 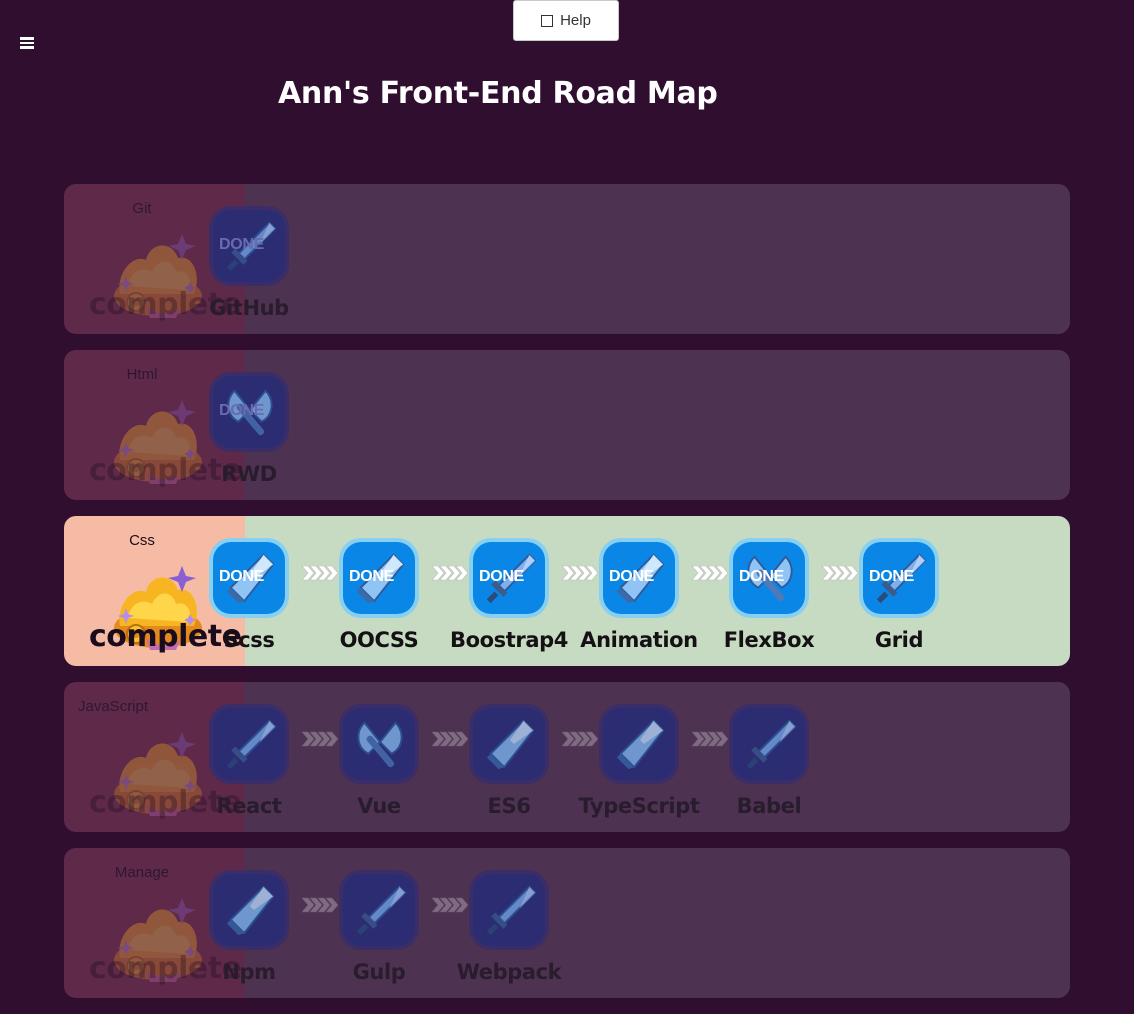 I want to click on skill-item-boostrap4: DONE Boostrap4, so click(x=509, y=598).